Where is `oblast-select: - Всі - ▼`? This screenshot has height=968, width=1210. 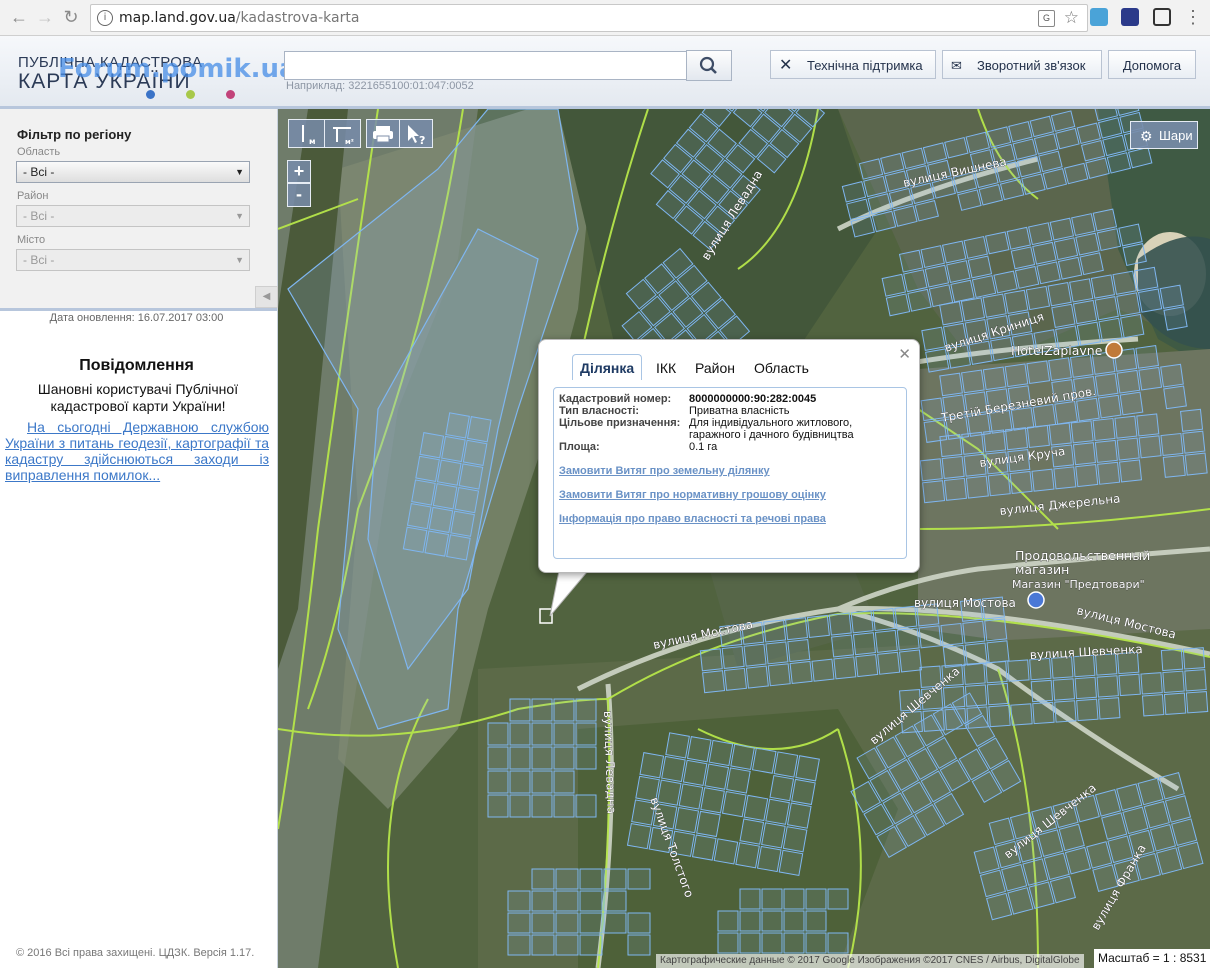
oblast-select: - Всі - ▼ is located at coordinates (133, 172).